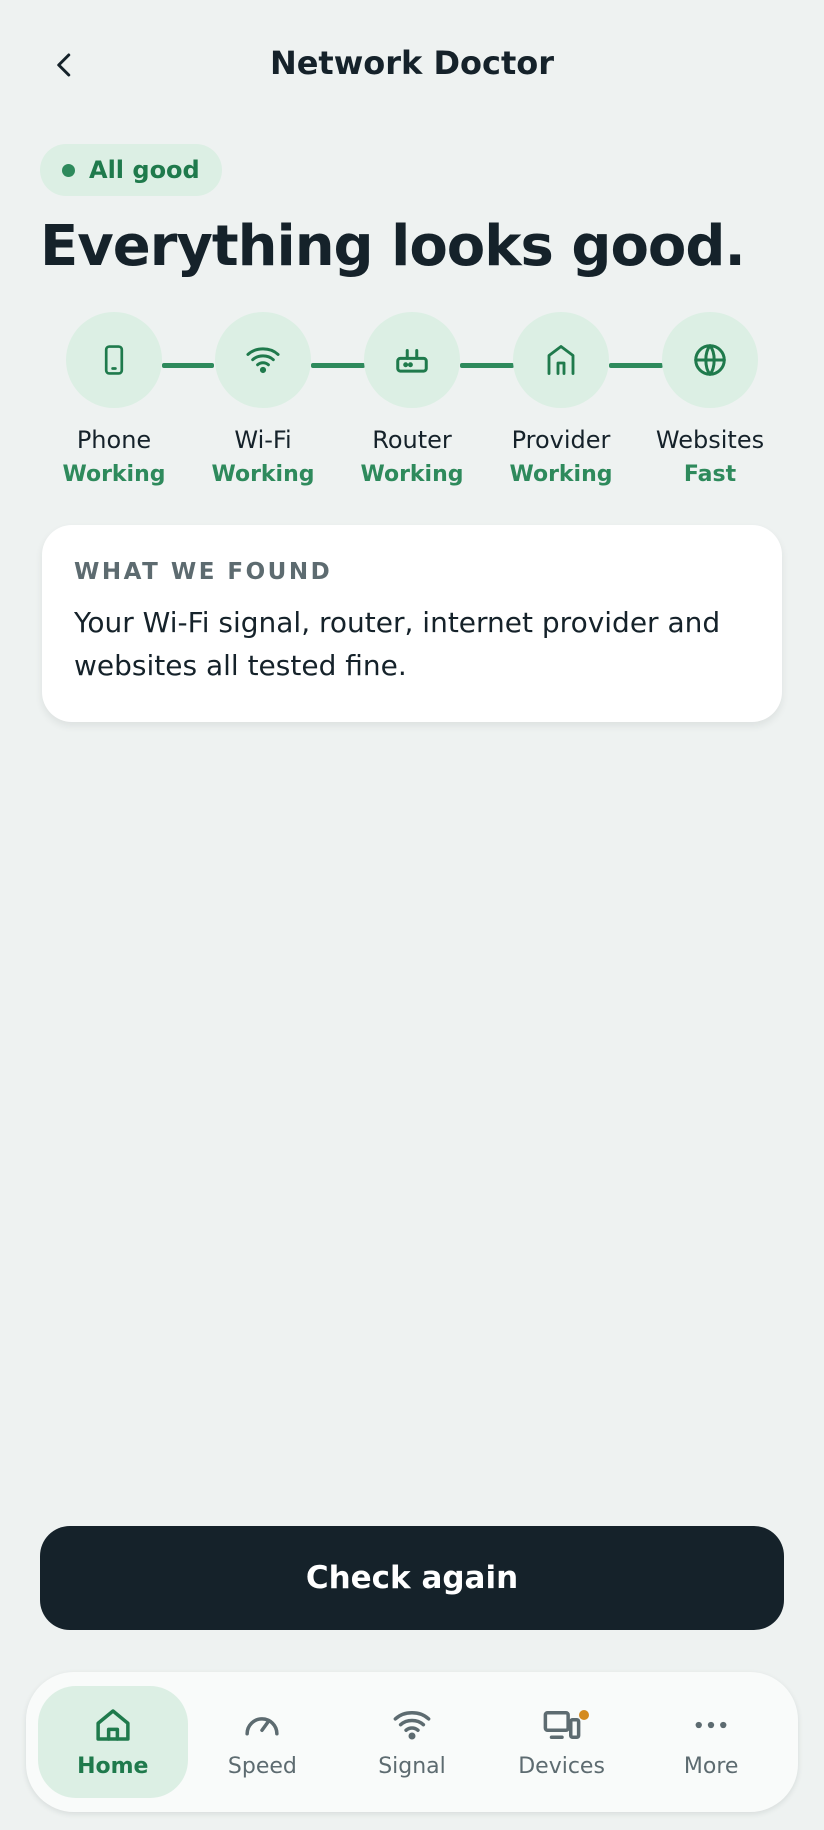 The height and width of the screenshot is (1830, 824). I want to click on home-icon, so click(113, 1725).